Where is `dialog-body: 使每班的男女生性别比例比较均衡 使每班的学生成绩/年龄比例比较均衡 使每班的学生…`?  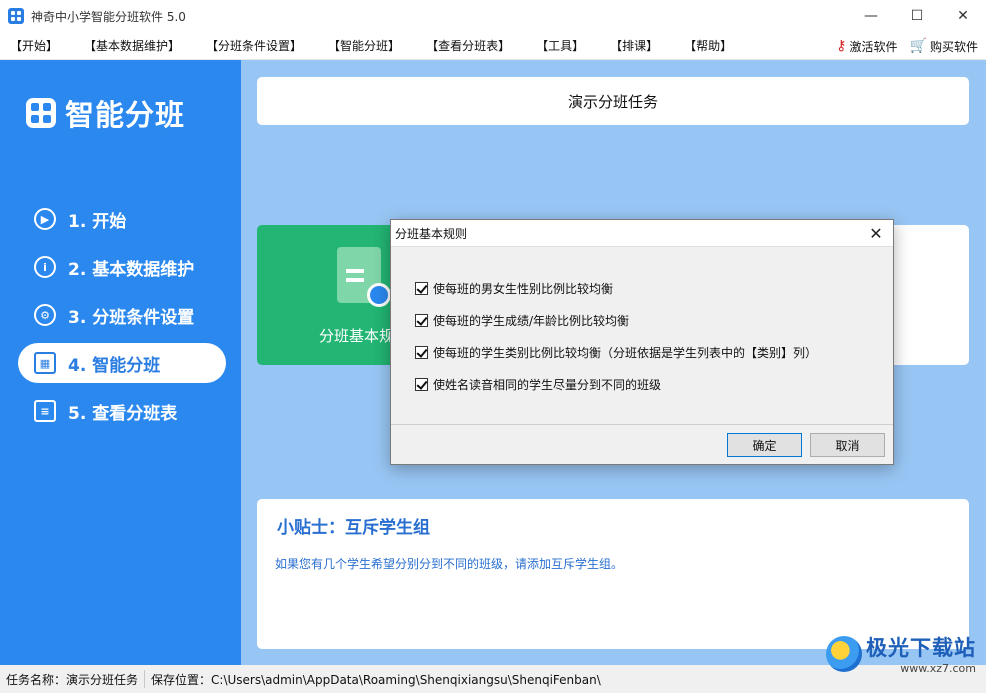
dialog-body: 使每班的男女生性别比例比较均衡 使每班的学生成绩/年龄比例比较均衡 使每班的学生… is located at coordinates (642, 335).